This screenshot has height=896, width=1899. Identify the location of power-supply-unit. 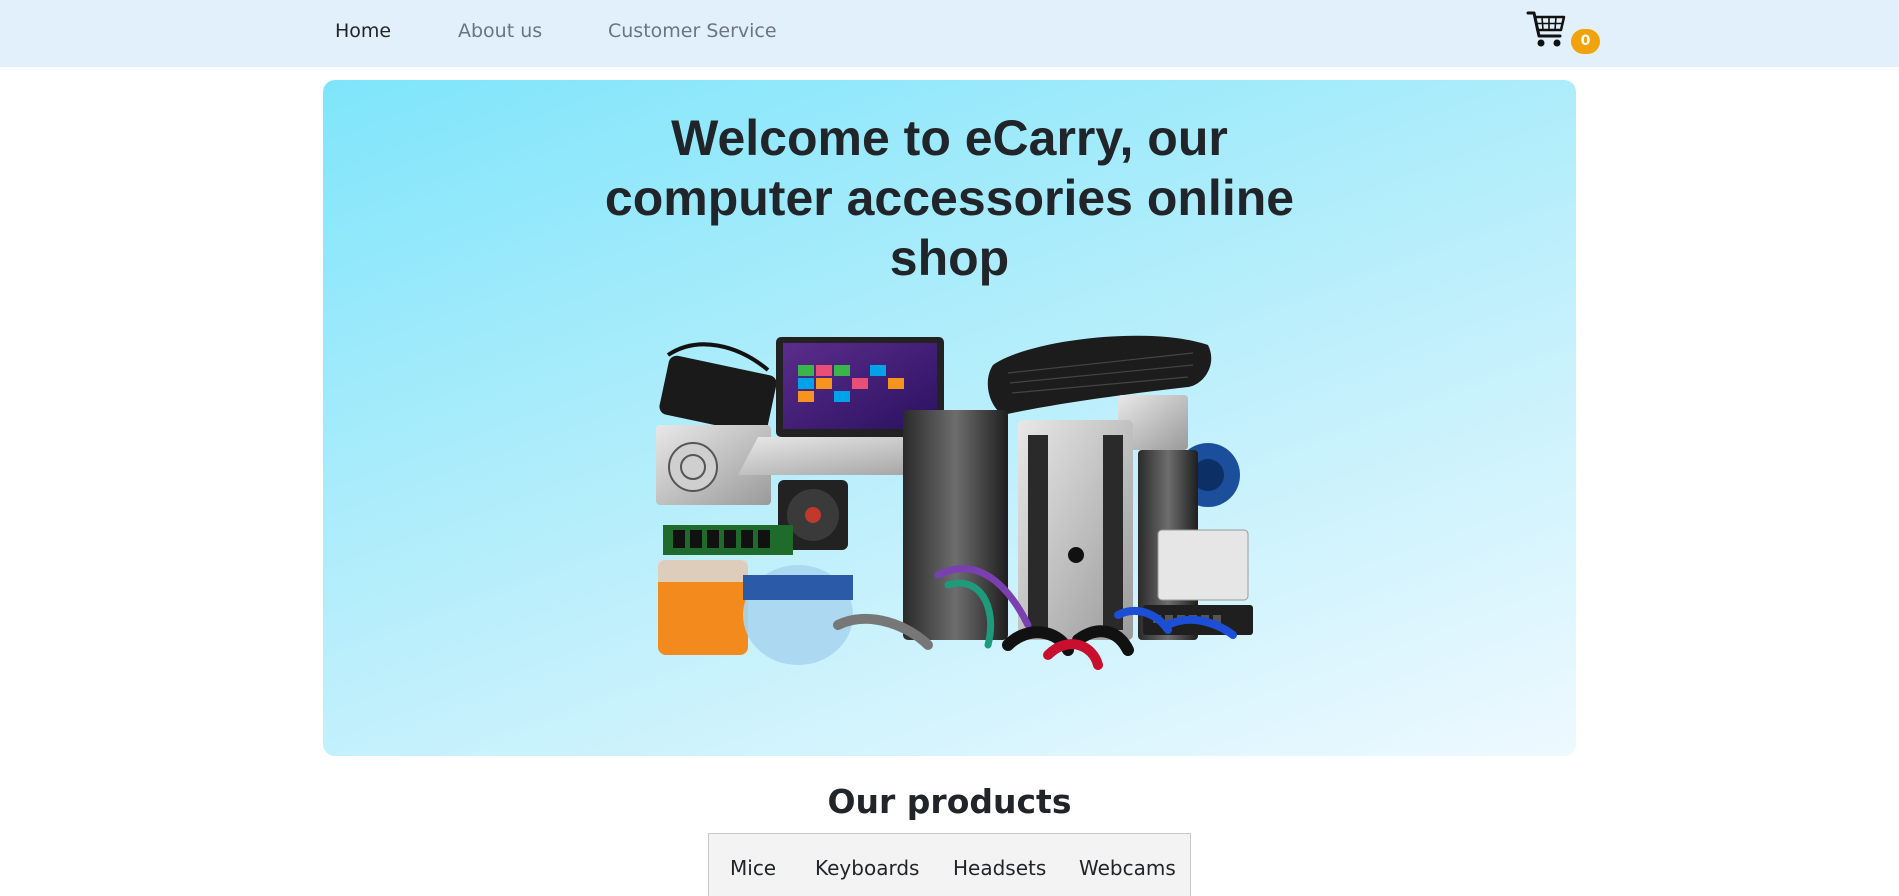
(1203, 565).